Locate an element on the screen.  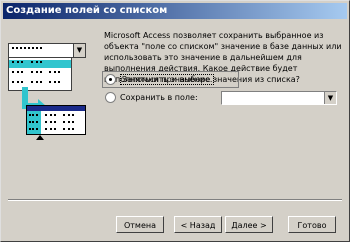
option-save-in-field: Сохранить в поле: is located at coordinates (151, 97).